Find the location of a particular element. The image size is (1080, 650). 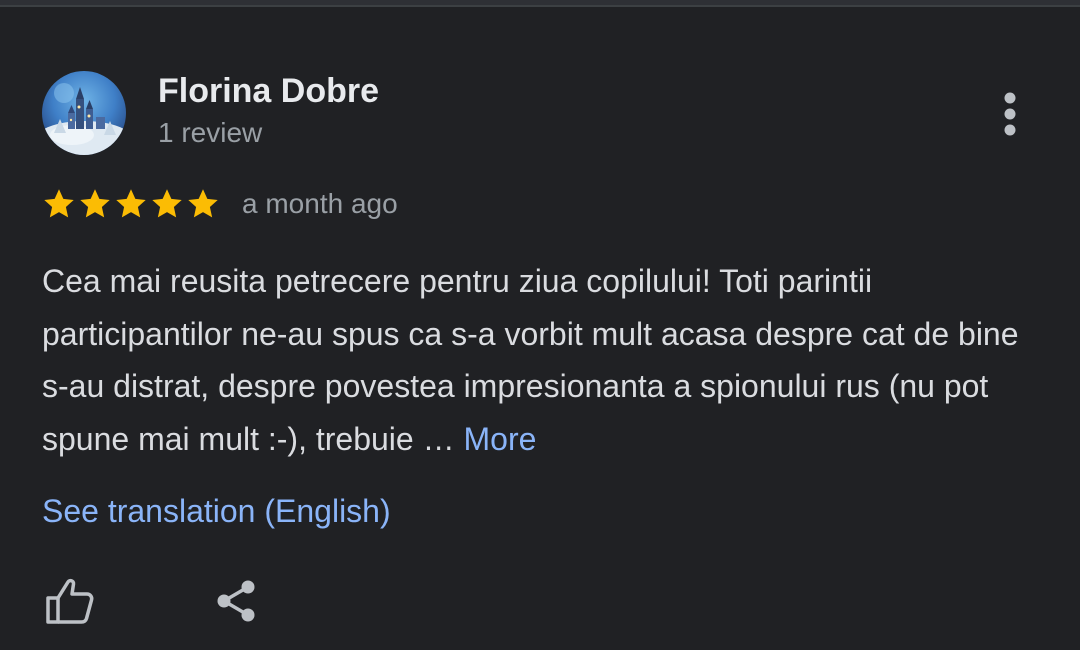

review-timestamp: a month ago is located at coordinates (320, 203).